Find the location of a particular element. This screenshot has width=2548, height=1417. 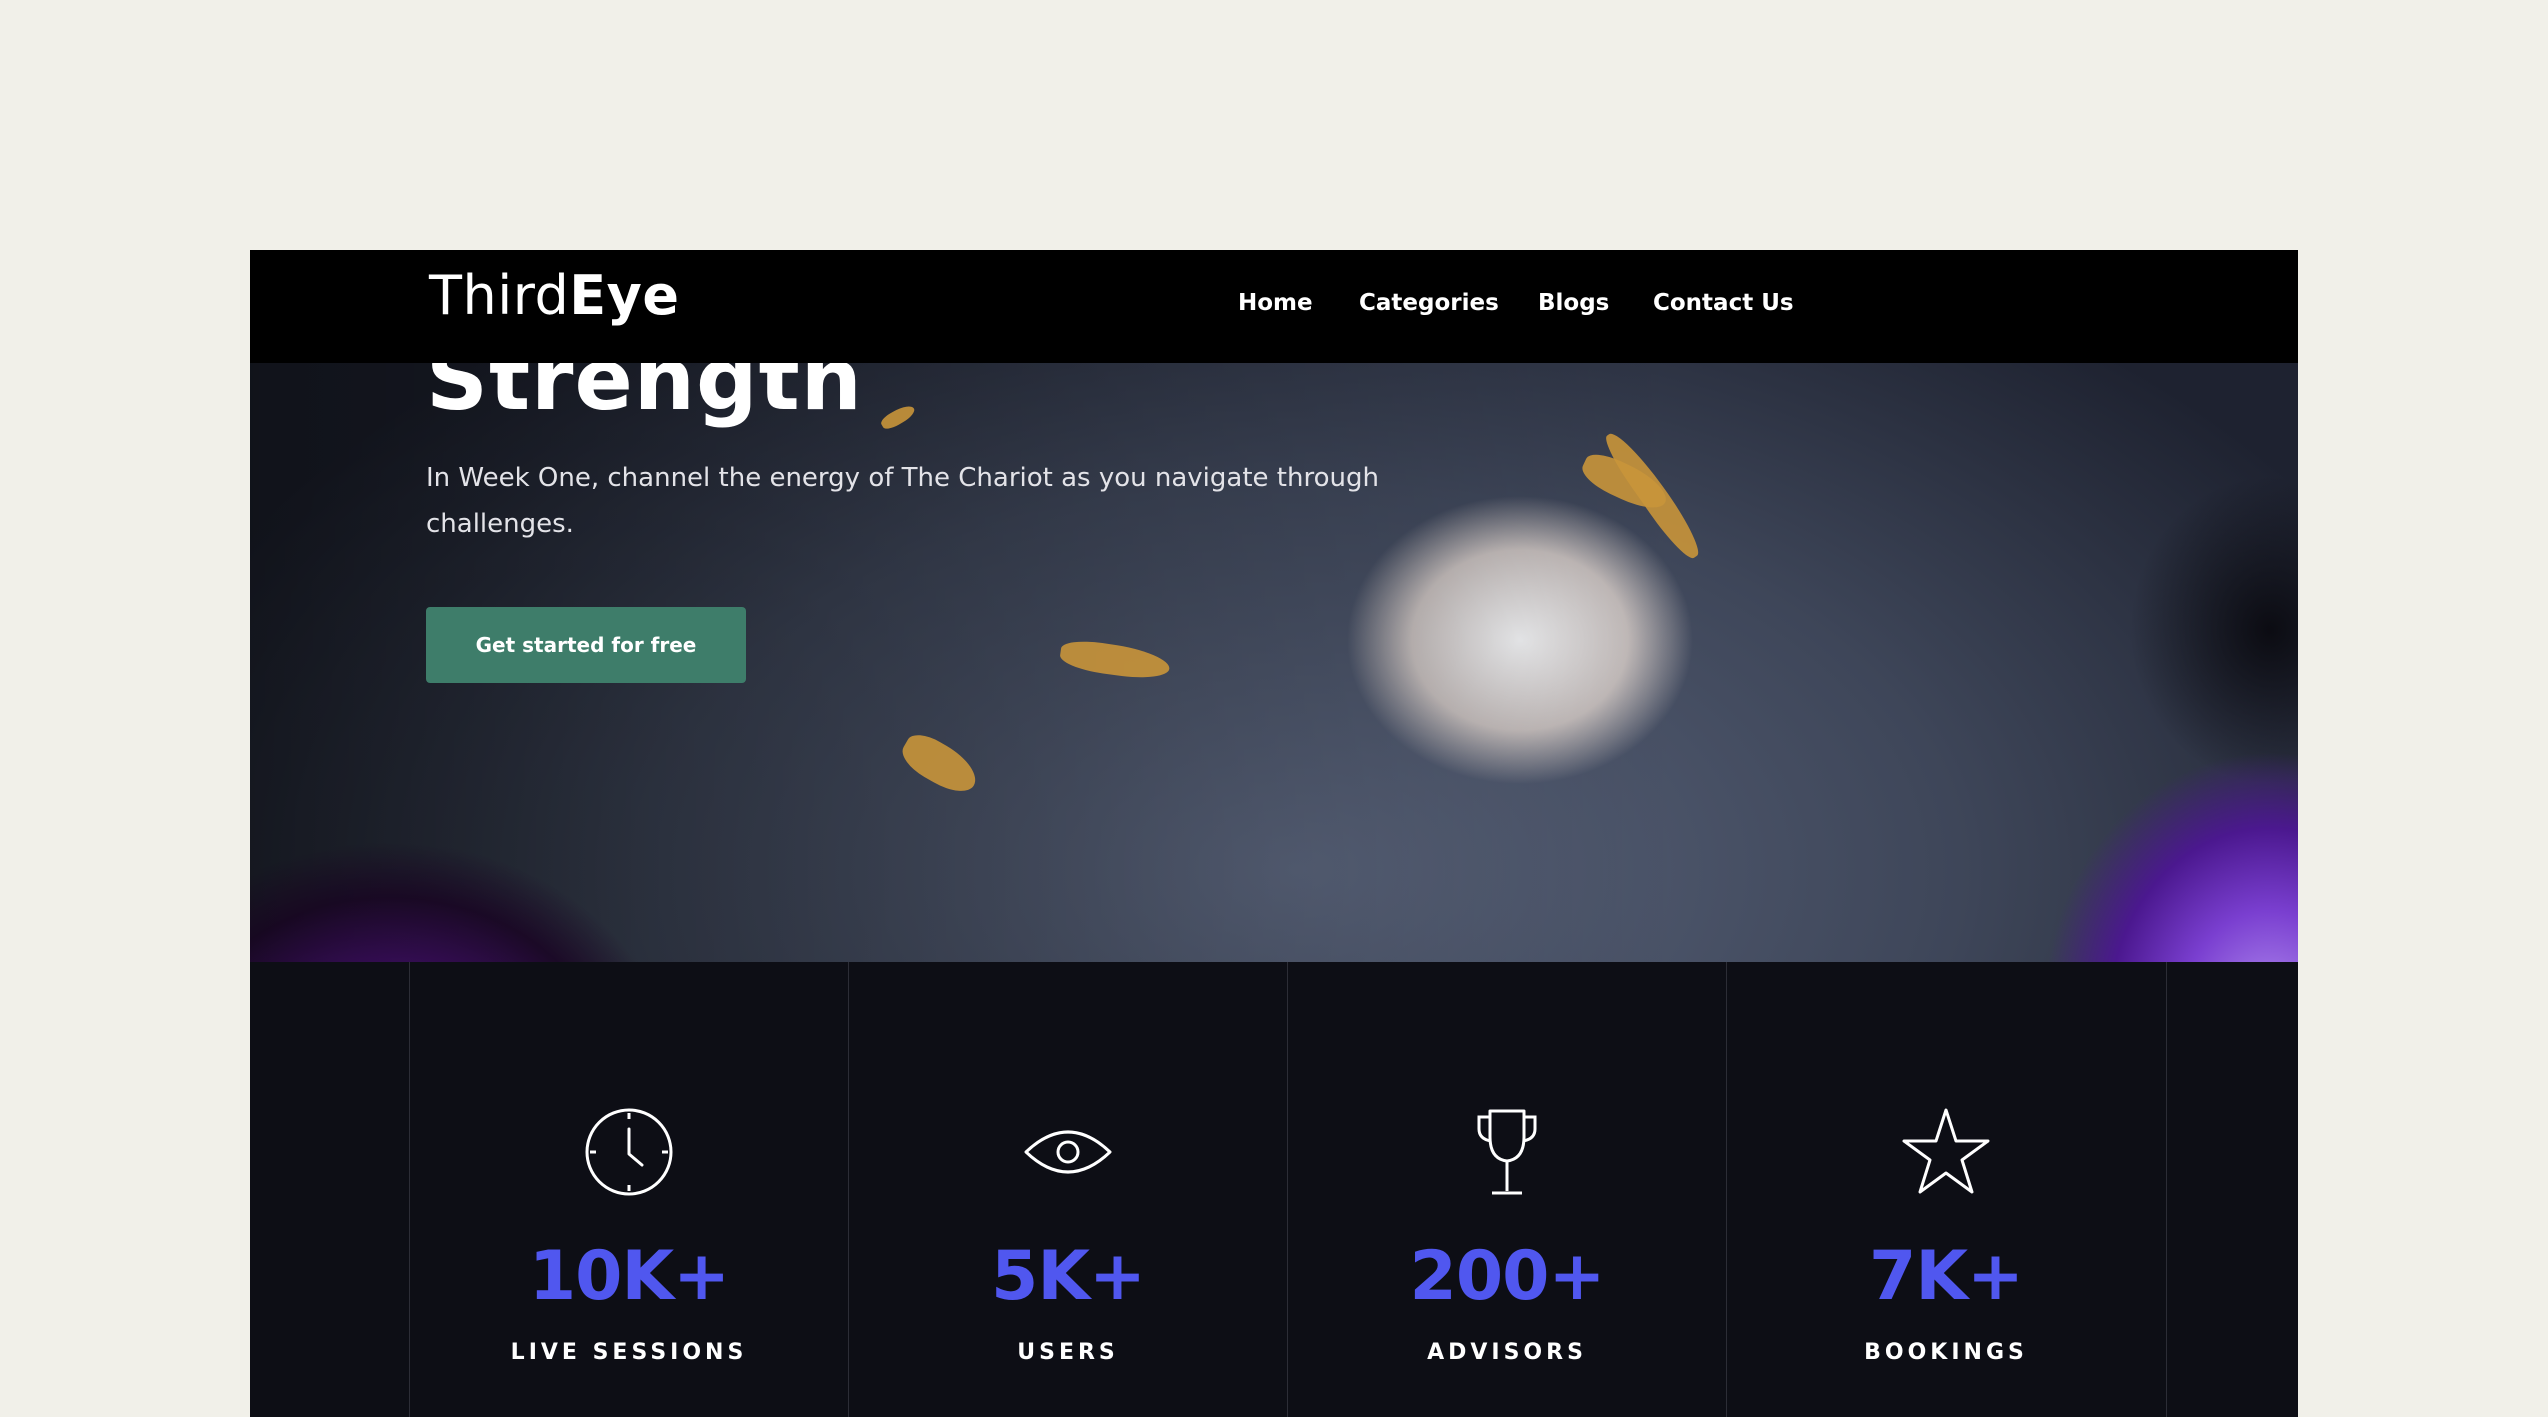

nav-blogs: Blogs is located at coordinates (1573, 303).